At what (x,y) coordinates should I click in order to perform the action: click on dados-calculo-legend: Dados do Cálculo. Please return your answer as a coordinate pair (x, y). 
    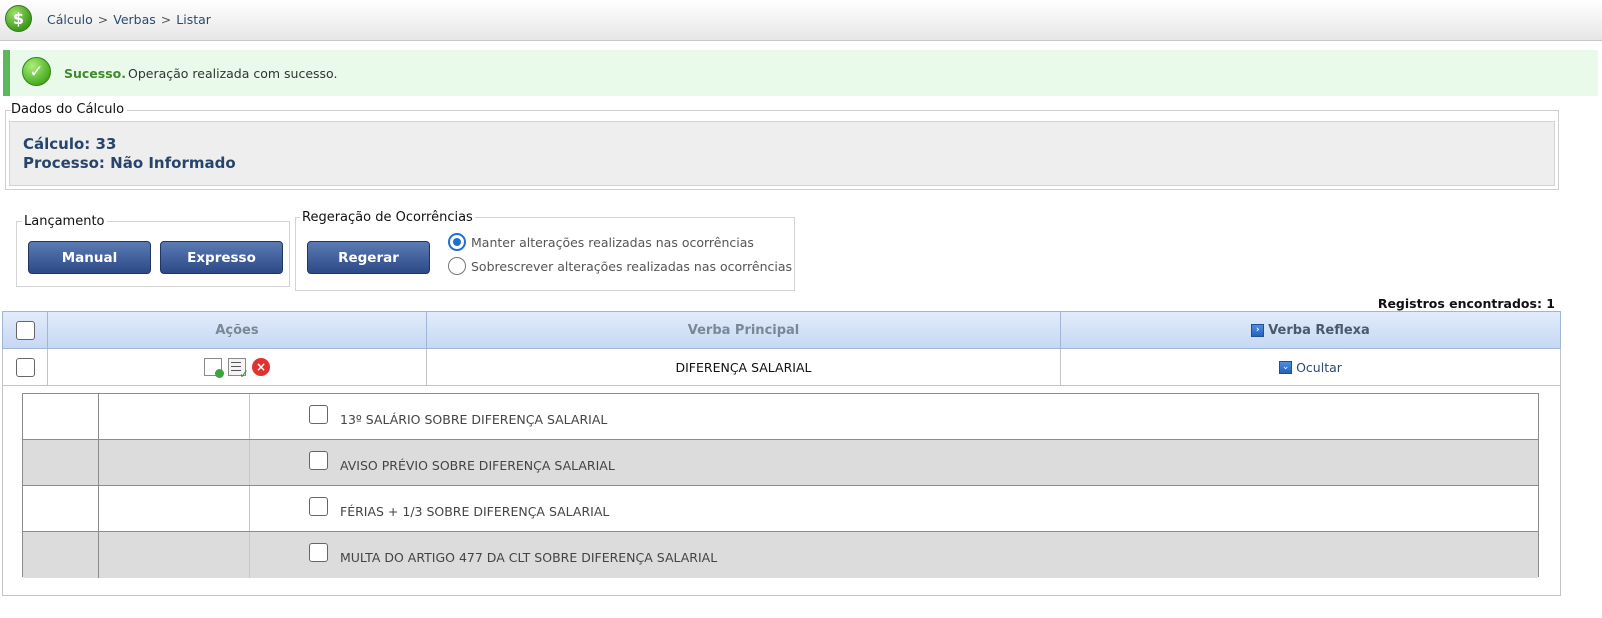
    Looking at the image, I should click on (69, 109).